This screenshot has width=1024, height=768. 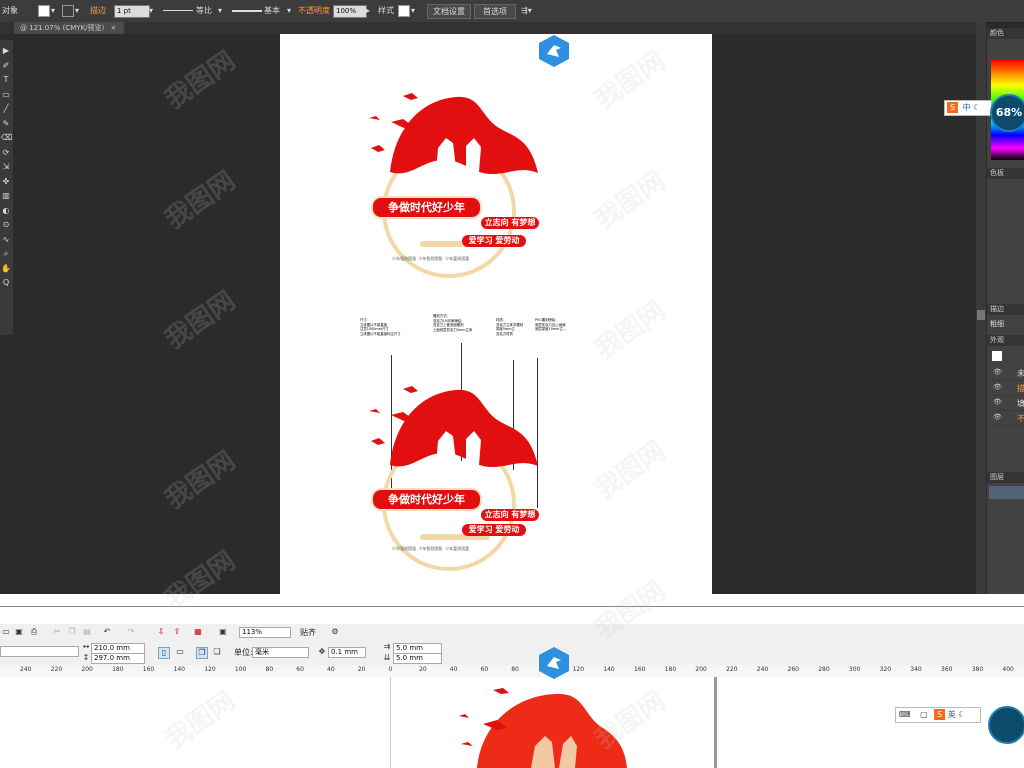 I want to click on tool-icon: ▭, so click(x=6, y=95).